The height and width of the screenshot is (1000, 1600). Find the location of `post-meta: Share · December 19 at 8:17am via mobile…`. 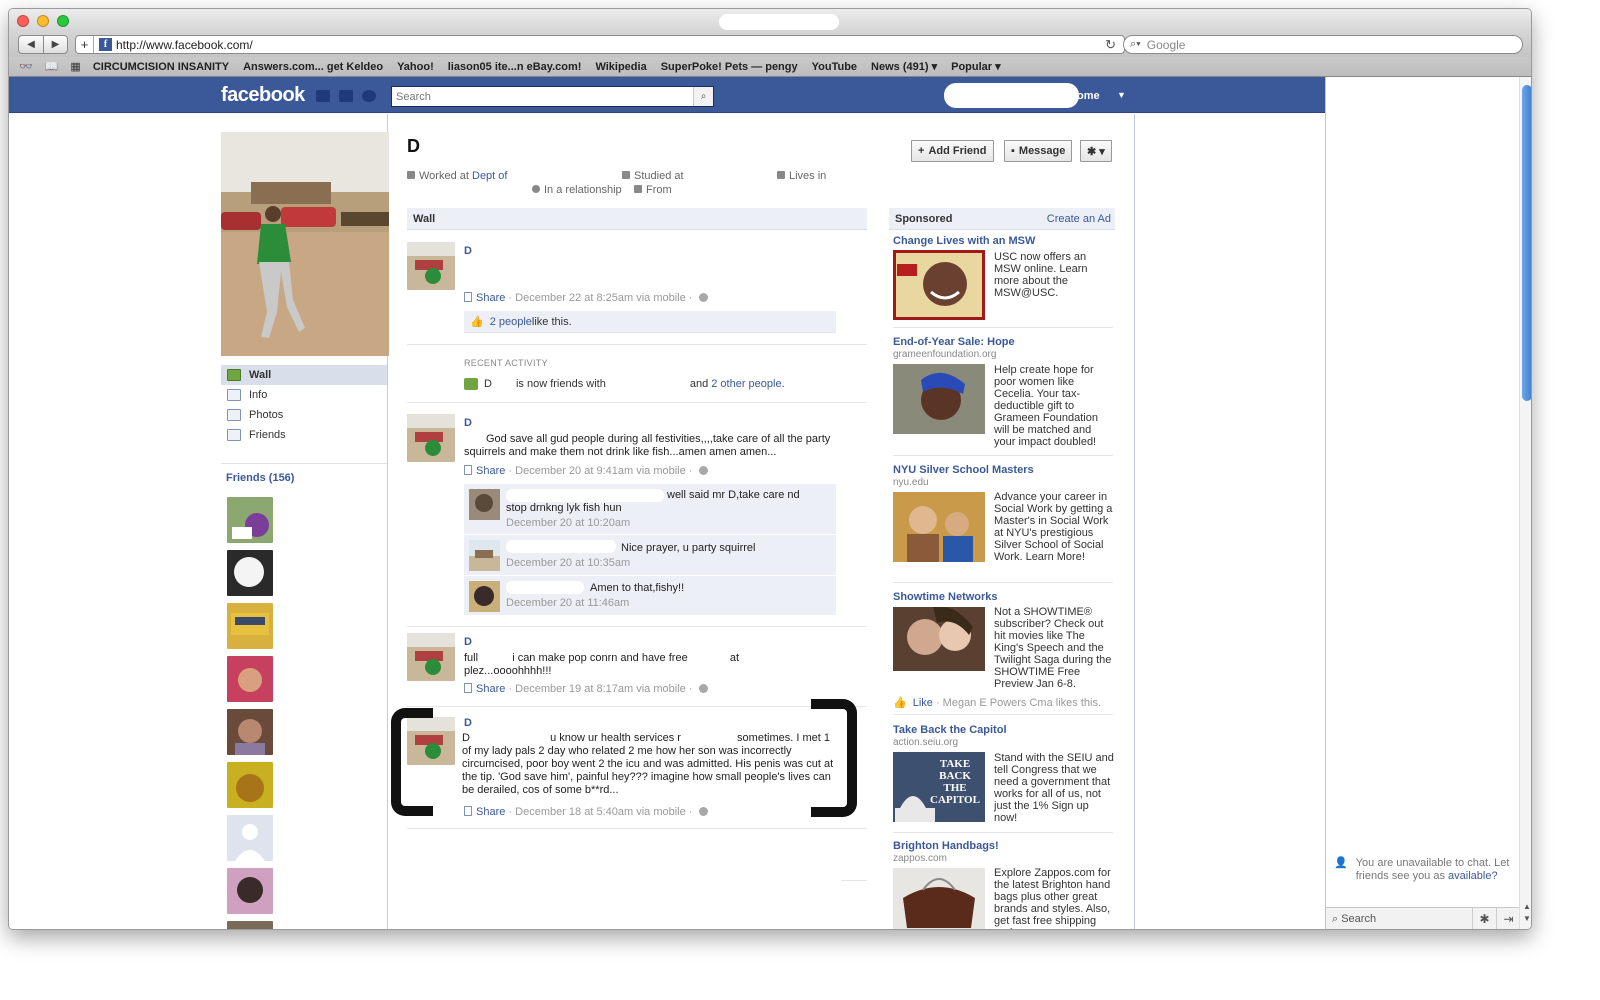

post-meta: Share · December 19 at 8:17am via mobile… is located at coordinates (586, 689).